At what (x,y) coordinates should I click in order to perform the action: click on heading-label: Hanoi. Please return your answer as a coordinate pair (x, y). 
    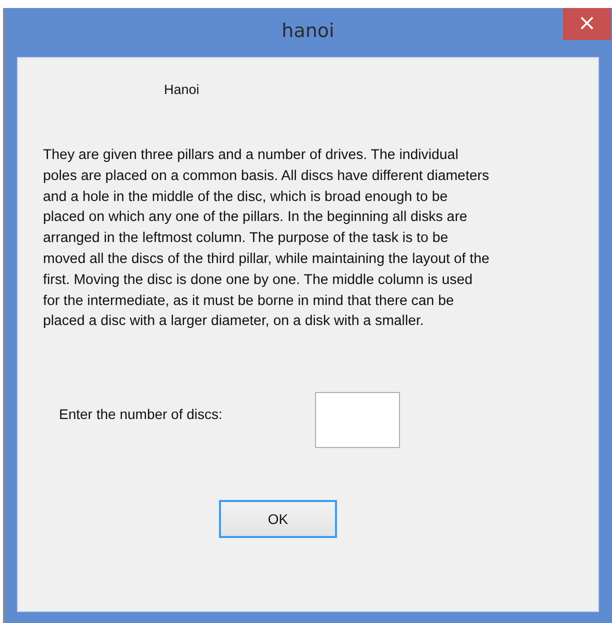
    Looking at the image, I should click on (182, 89).